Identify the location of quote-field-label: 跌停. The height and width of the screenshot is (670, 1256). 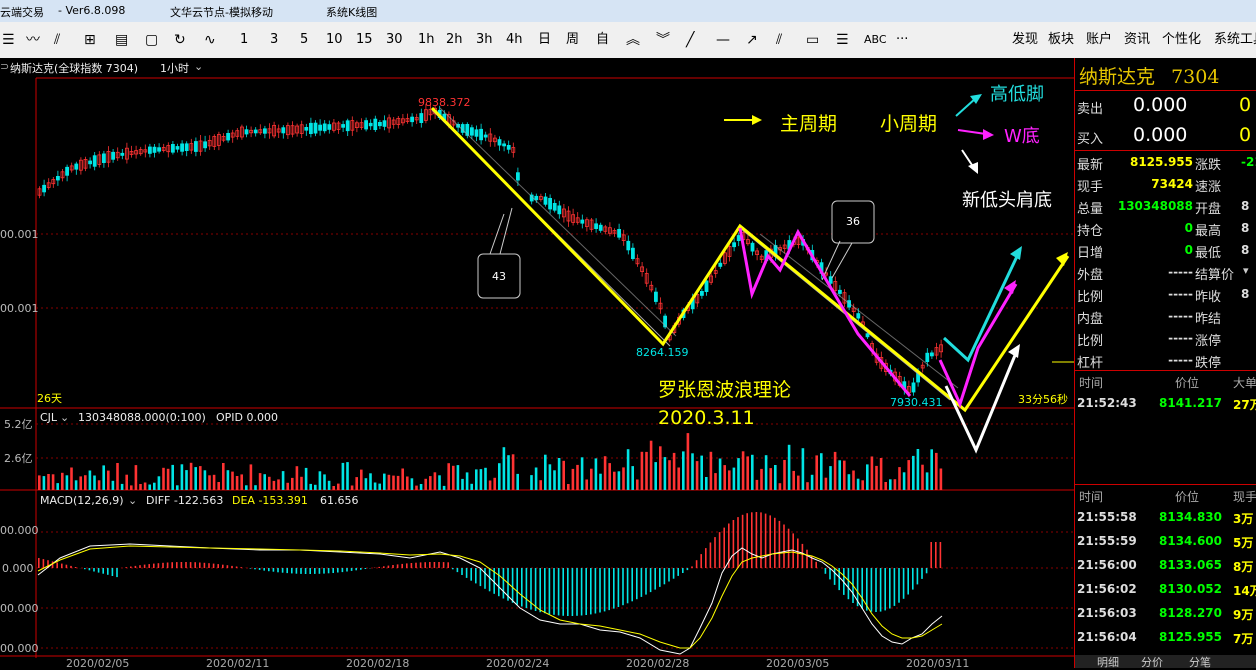
(1208, 361).